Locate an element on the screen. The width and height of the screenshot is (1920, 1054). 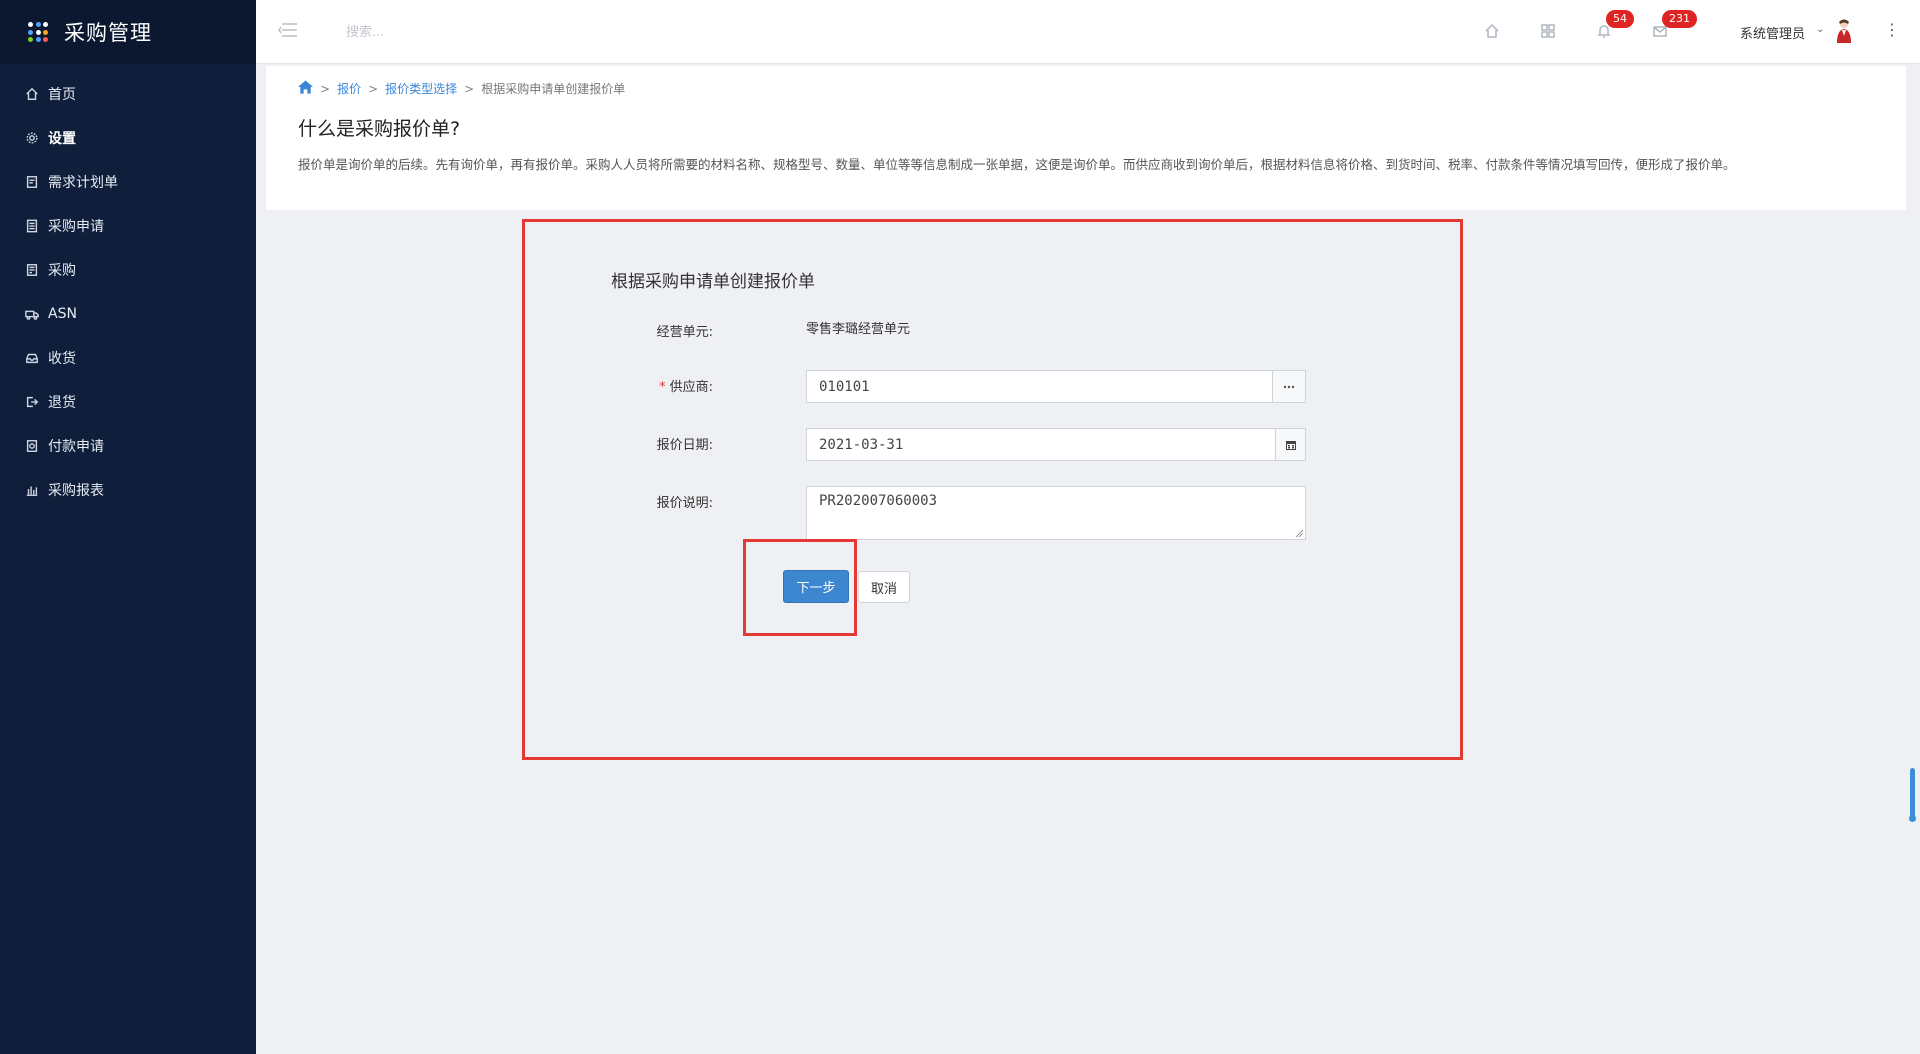
sign-out-icon is located at coordinates (32, 402).